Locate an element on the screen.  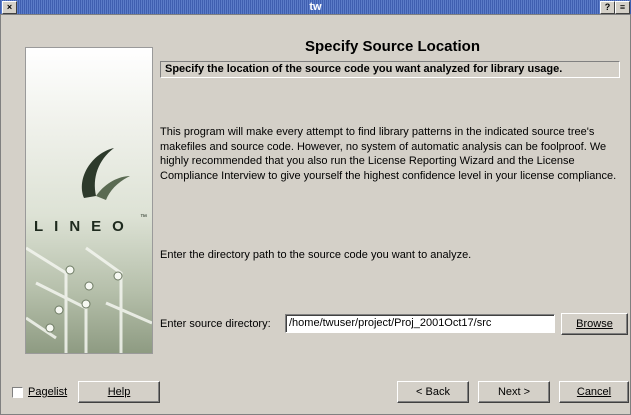
help-button: Help is located at coordinates (119, 392).